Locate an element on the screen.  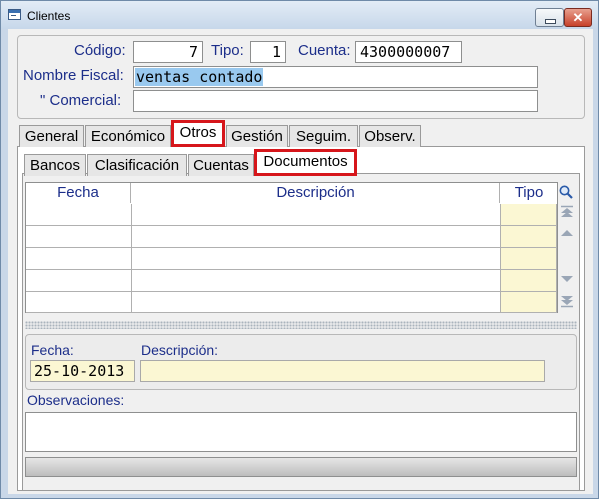
nombre-fiscal-value: ventas contado is located at coordinates (199, 77).